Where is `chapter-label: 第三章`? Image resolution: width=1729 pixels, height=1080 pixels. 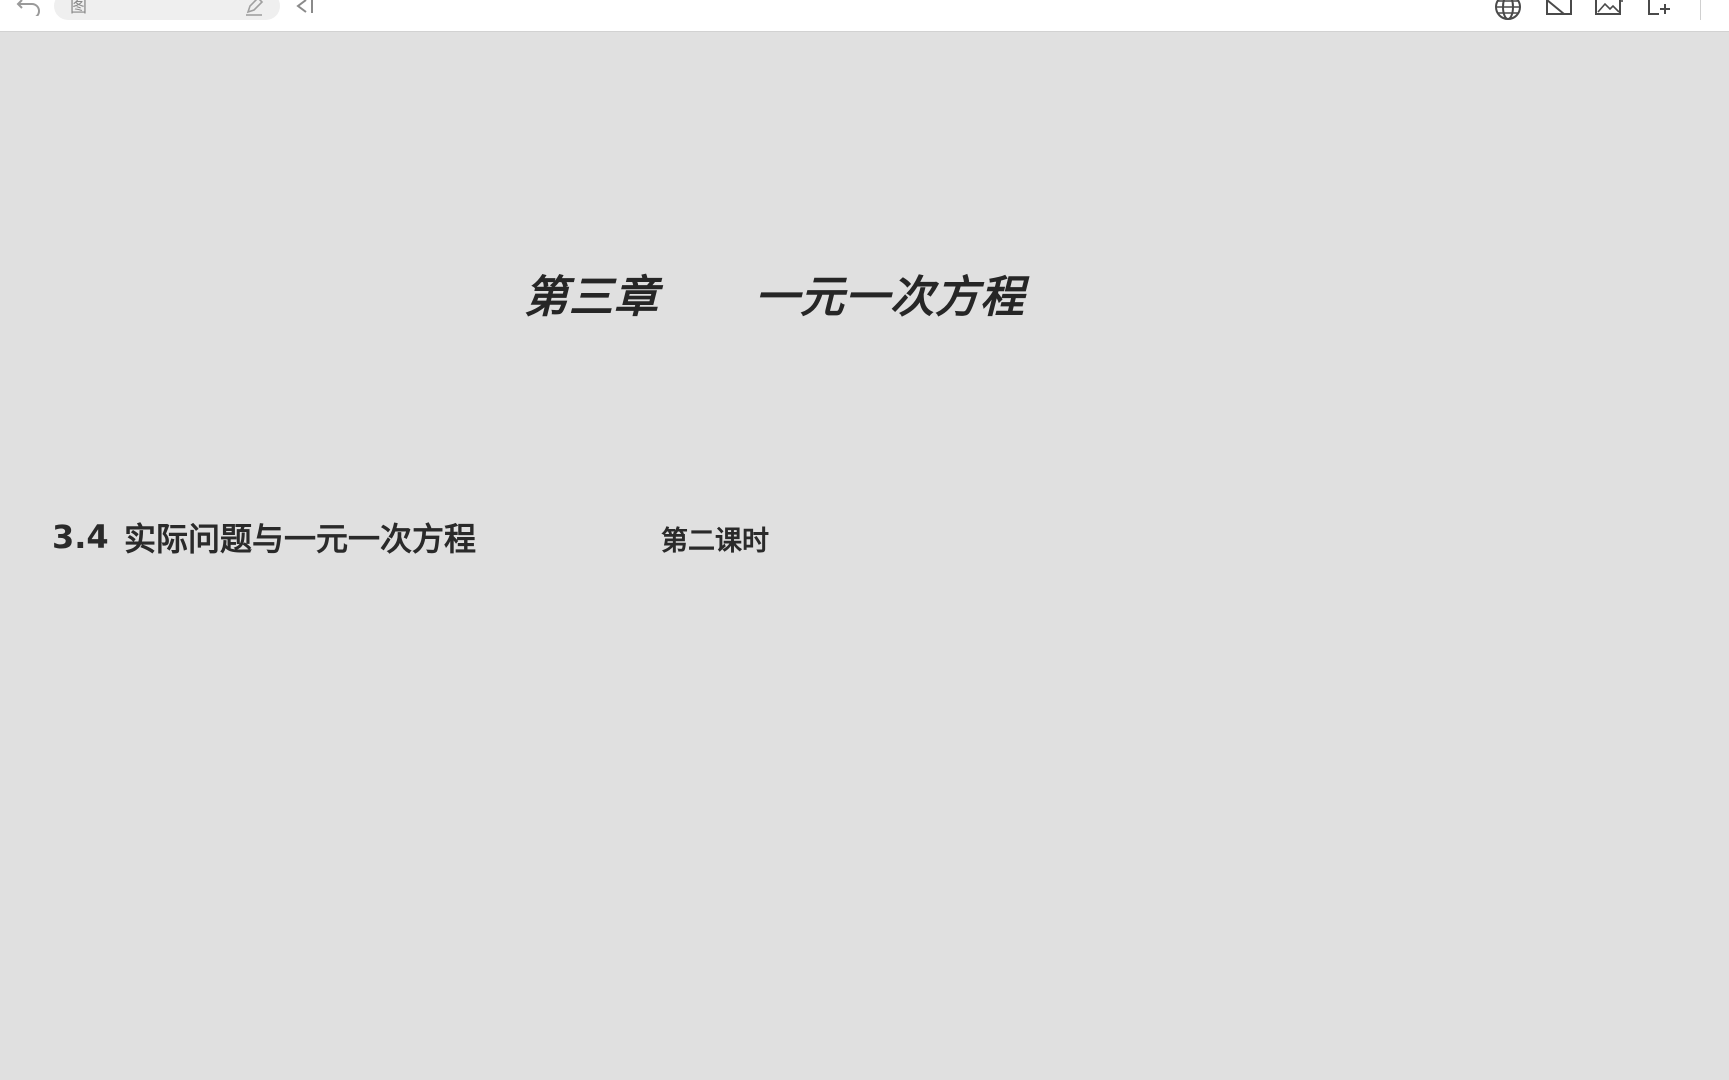 chapter-label: 第三章 is located at coordinates (591, 297).